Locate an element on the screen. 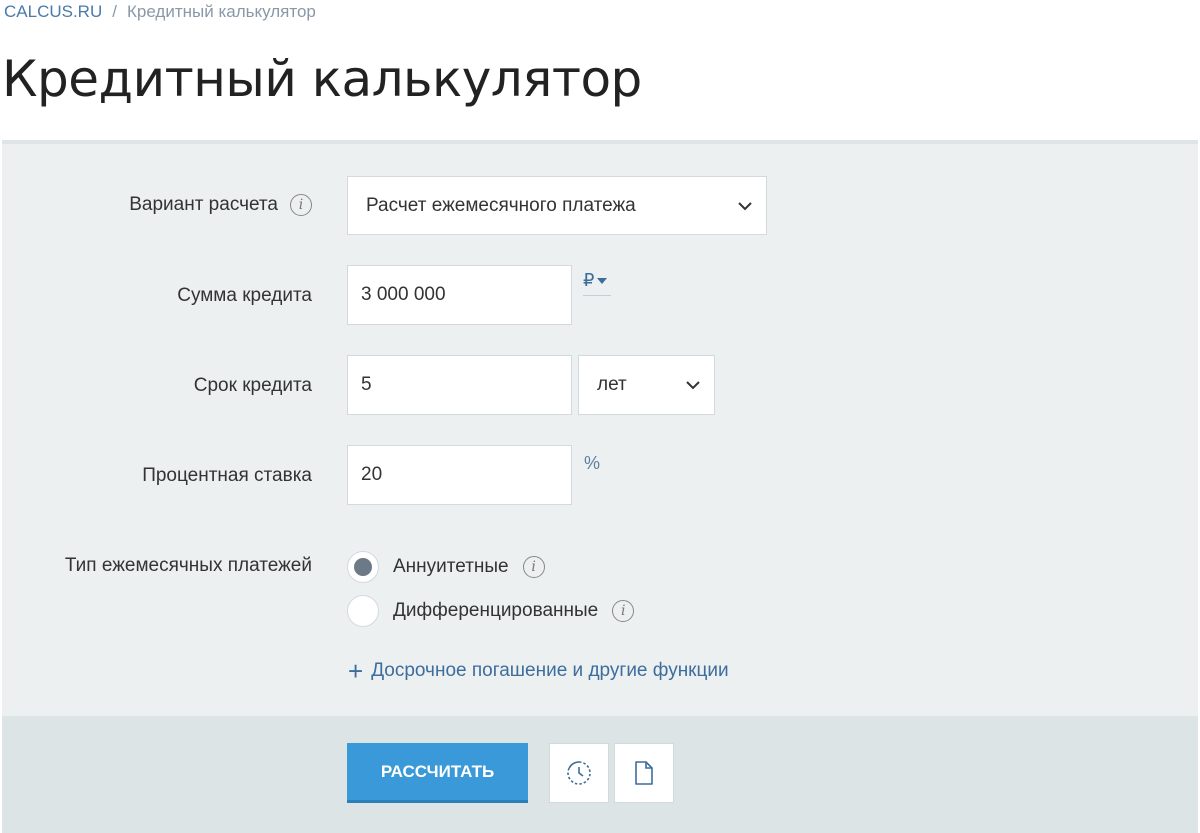 The width and height of the screenshot is (1200, 833). history-button is located at coordinates (579, 773).